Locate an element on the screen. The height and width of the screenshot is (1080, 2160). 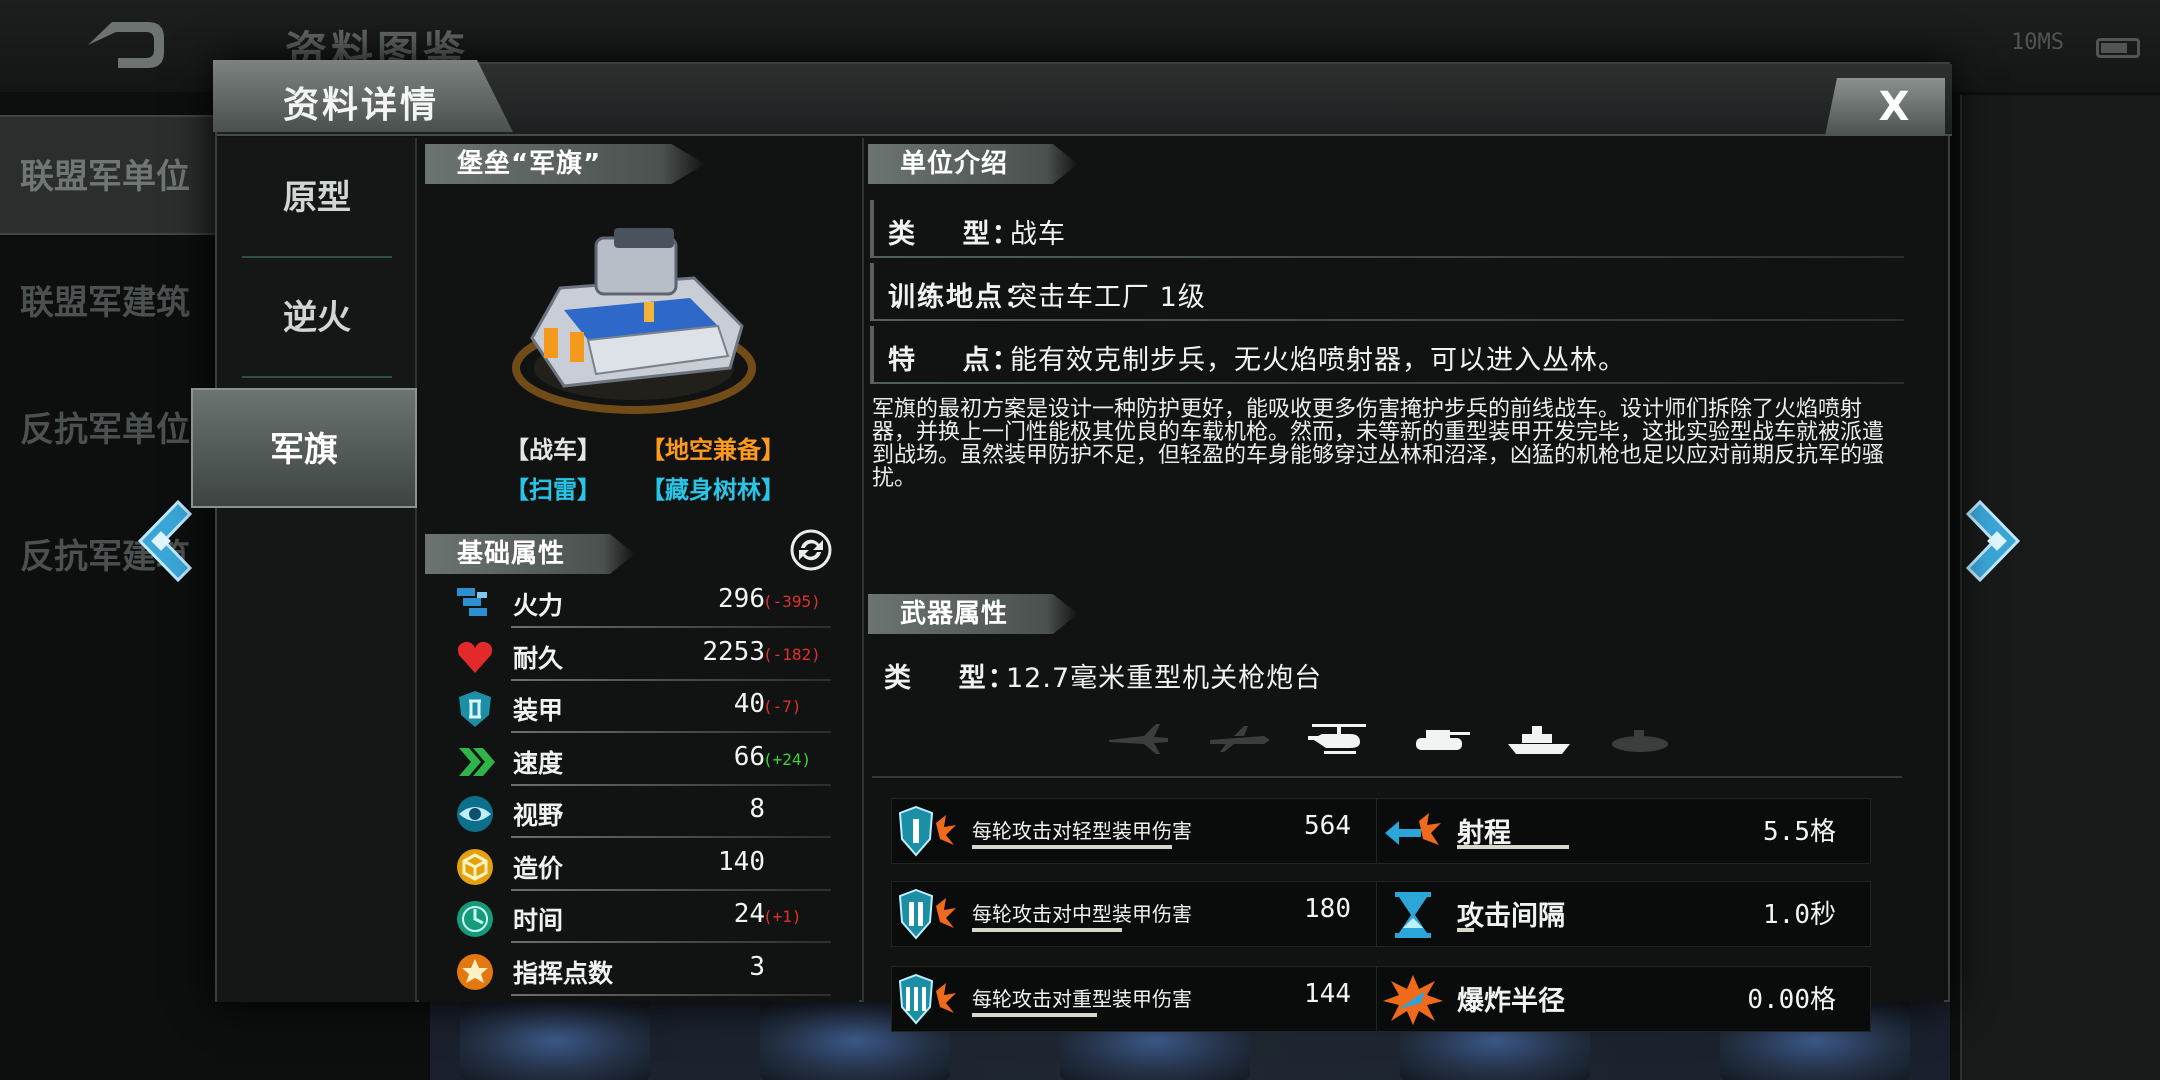
weapon-stat-card: 射程 5.5格 is located at coordinates (1623, 831).